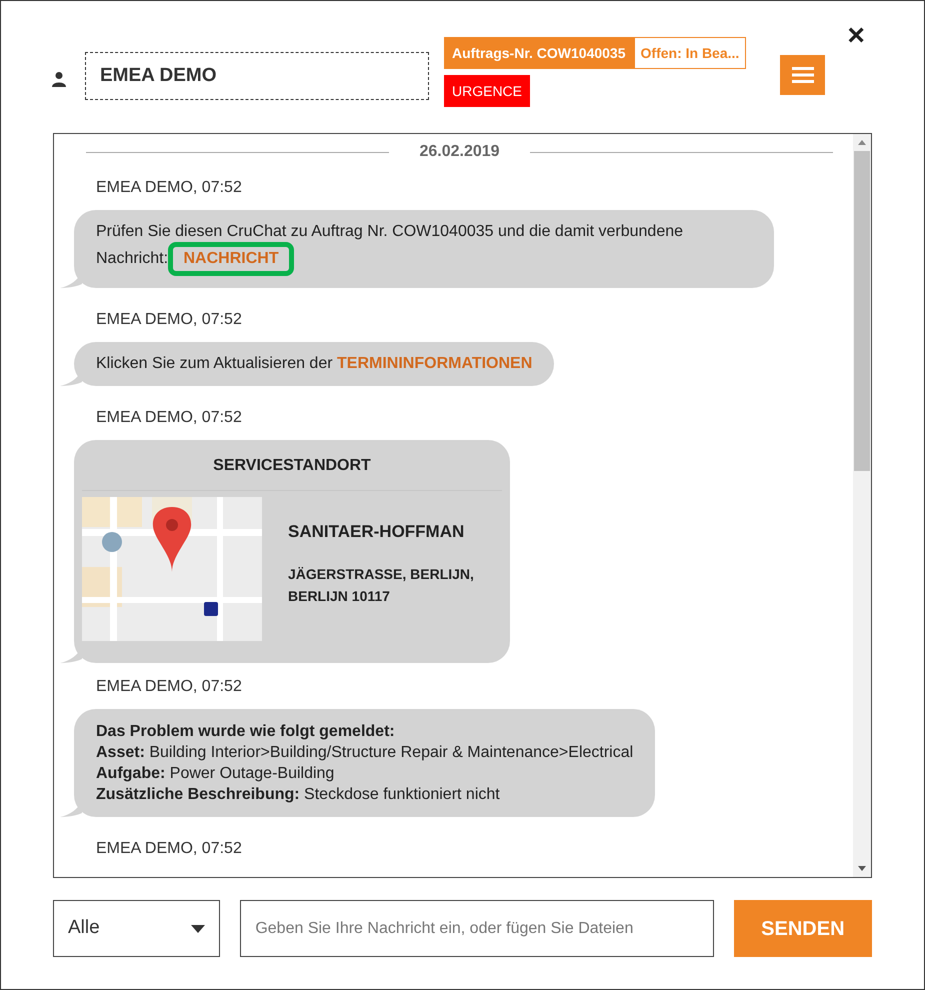  What do you see at coordinates (314, 363) in the screenshot?
I see `message-text: Klicken Sie zum Aktualisieren der TERMININFORMATIONEN` at bounding box center [314, 363].